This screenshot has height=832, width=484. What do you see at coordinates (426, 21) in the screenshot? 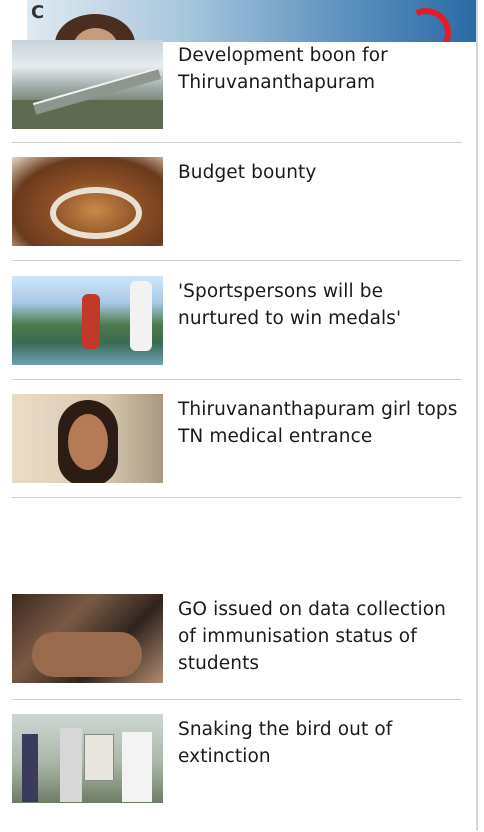
I see `brand-logo` at bounding box center [426, 21].